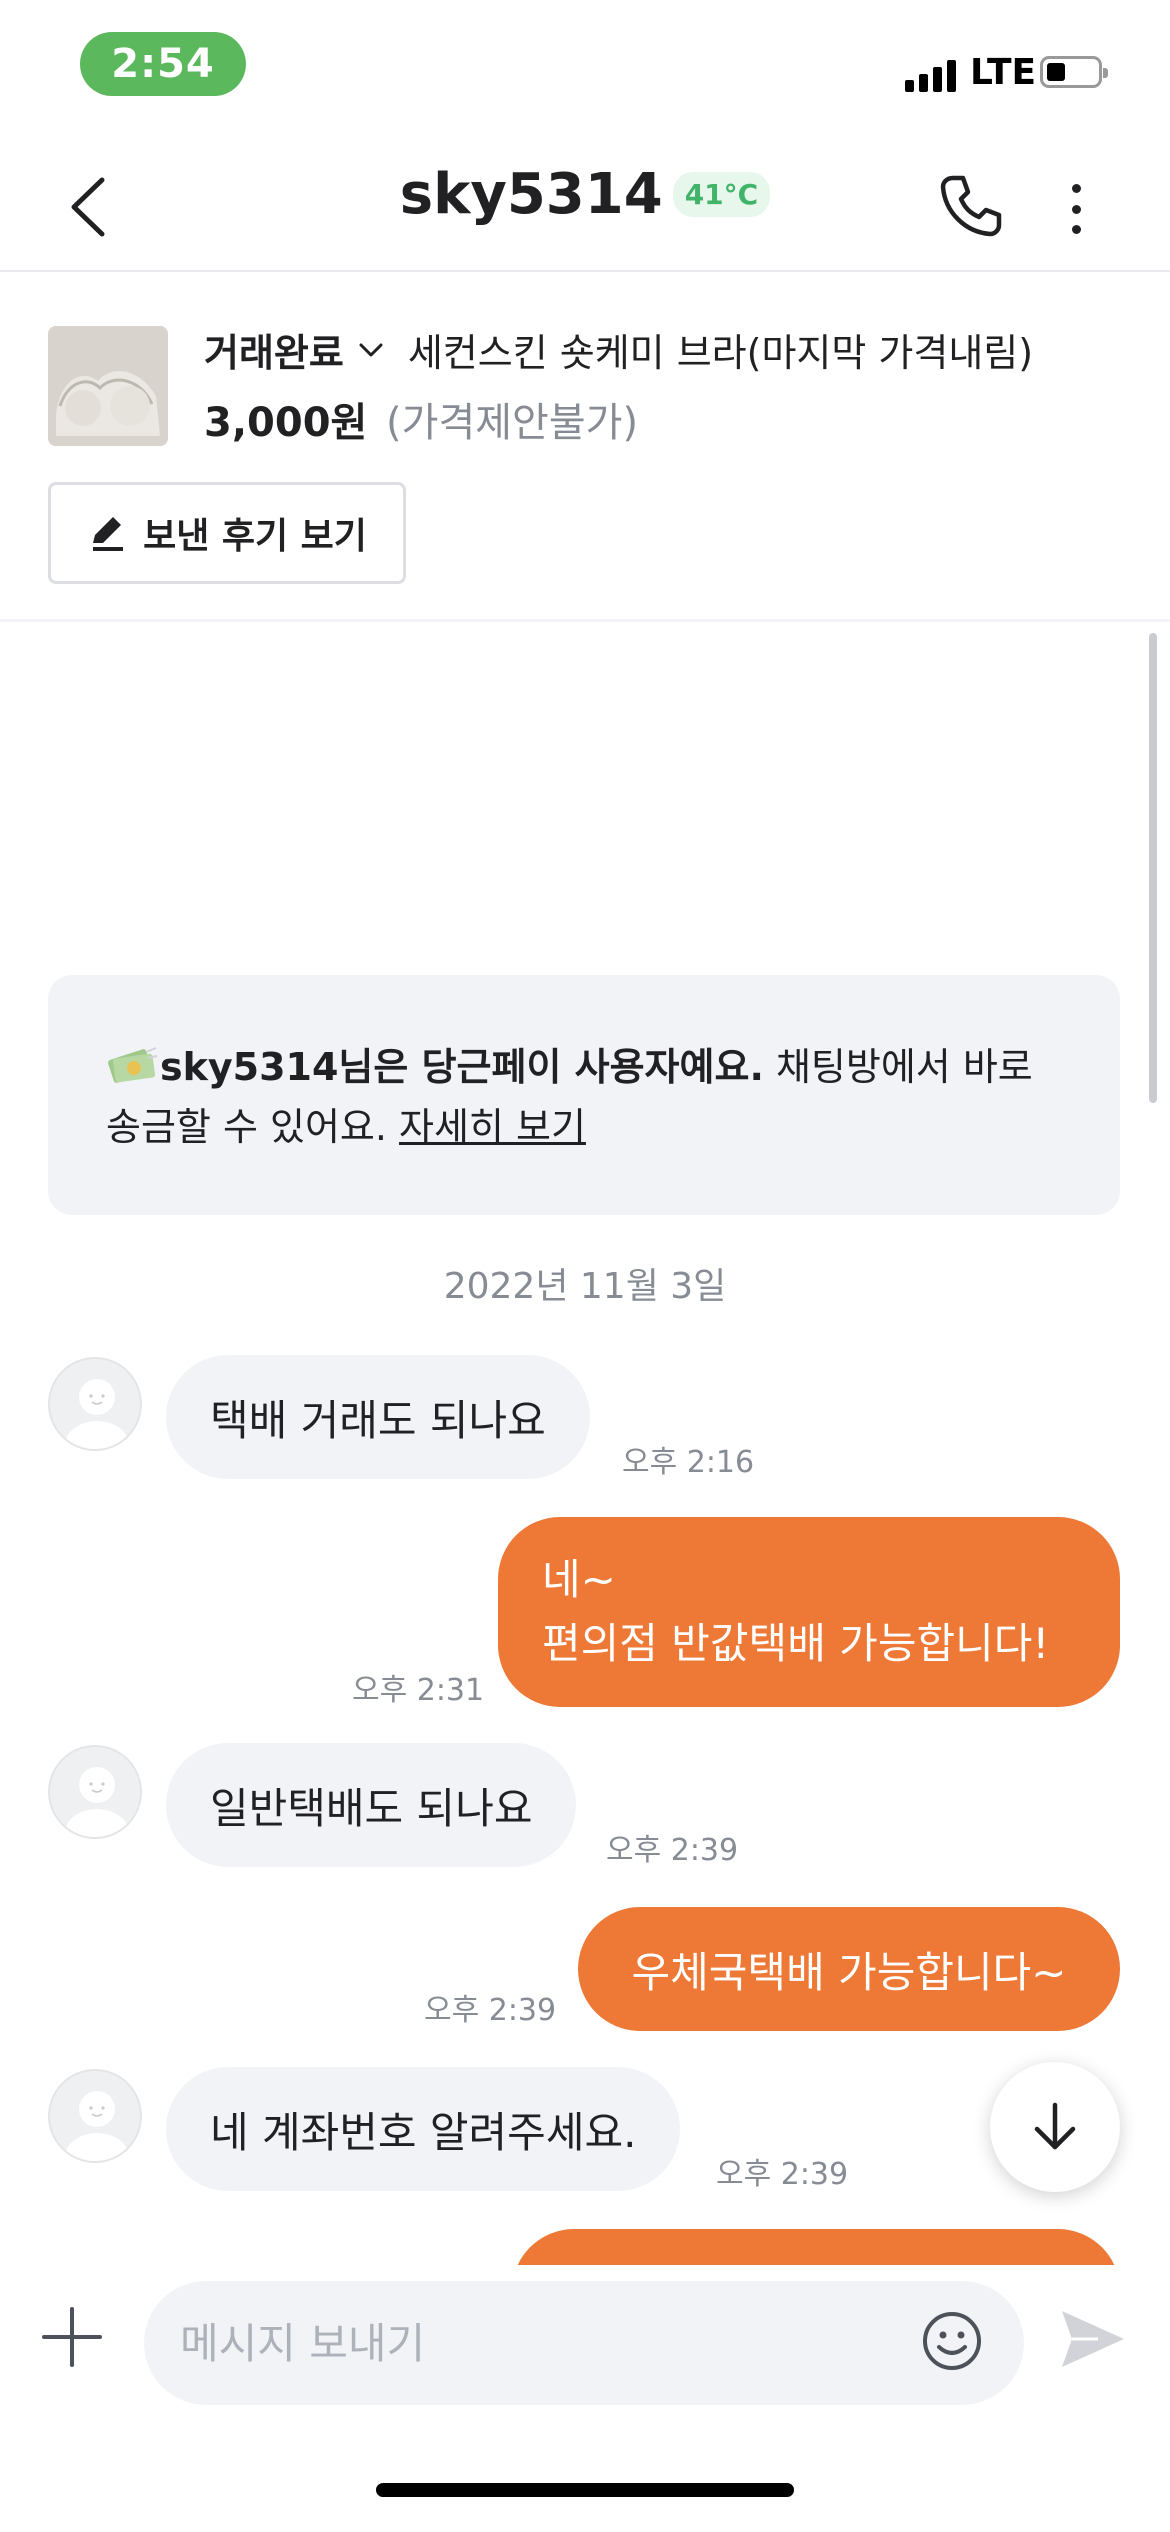  I want to click on scroll-to-bottom-button, so click(1055, 2127).